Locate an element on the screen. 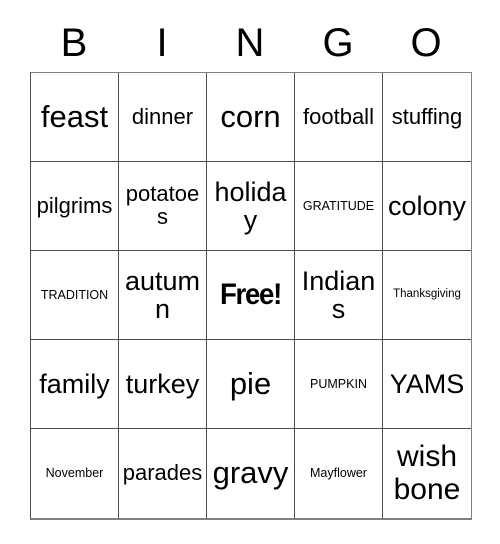 The width and height of the screenshot is (500, 544). bingo-cell-label: GRATITUDE is located at coordinates (338, 205).